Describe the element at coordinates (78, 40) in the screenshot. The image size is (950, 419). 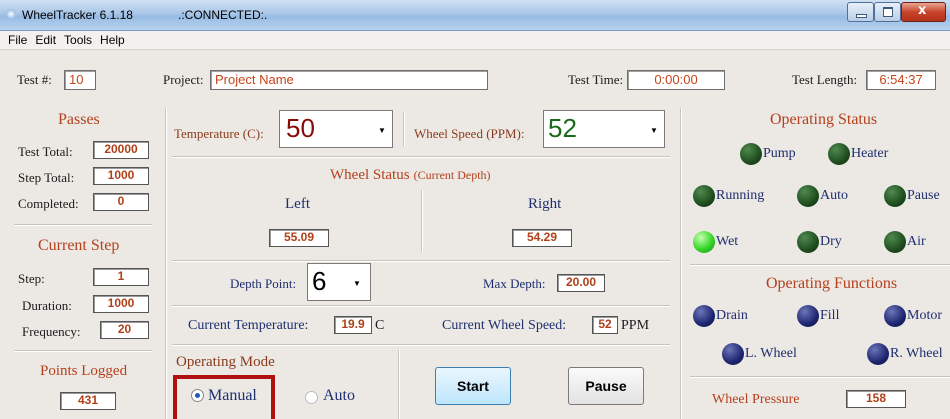
I see `menu-tools: Tools` at that location.